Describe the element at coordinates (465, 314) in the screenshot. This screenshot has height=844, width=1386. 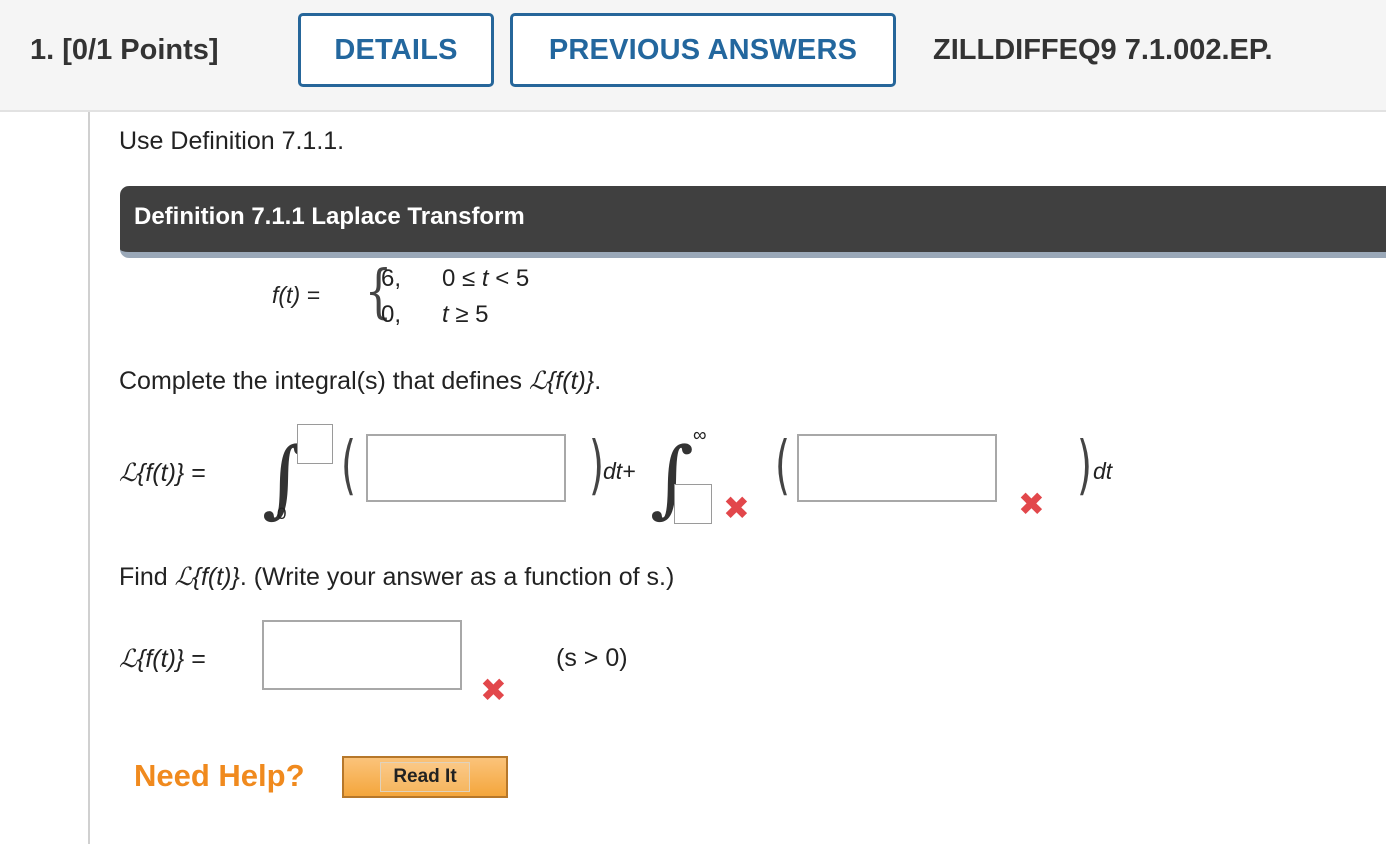
I see `case2-condition: t ≥ 5` at that location.